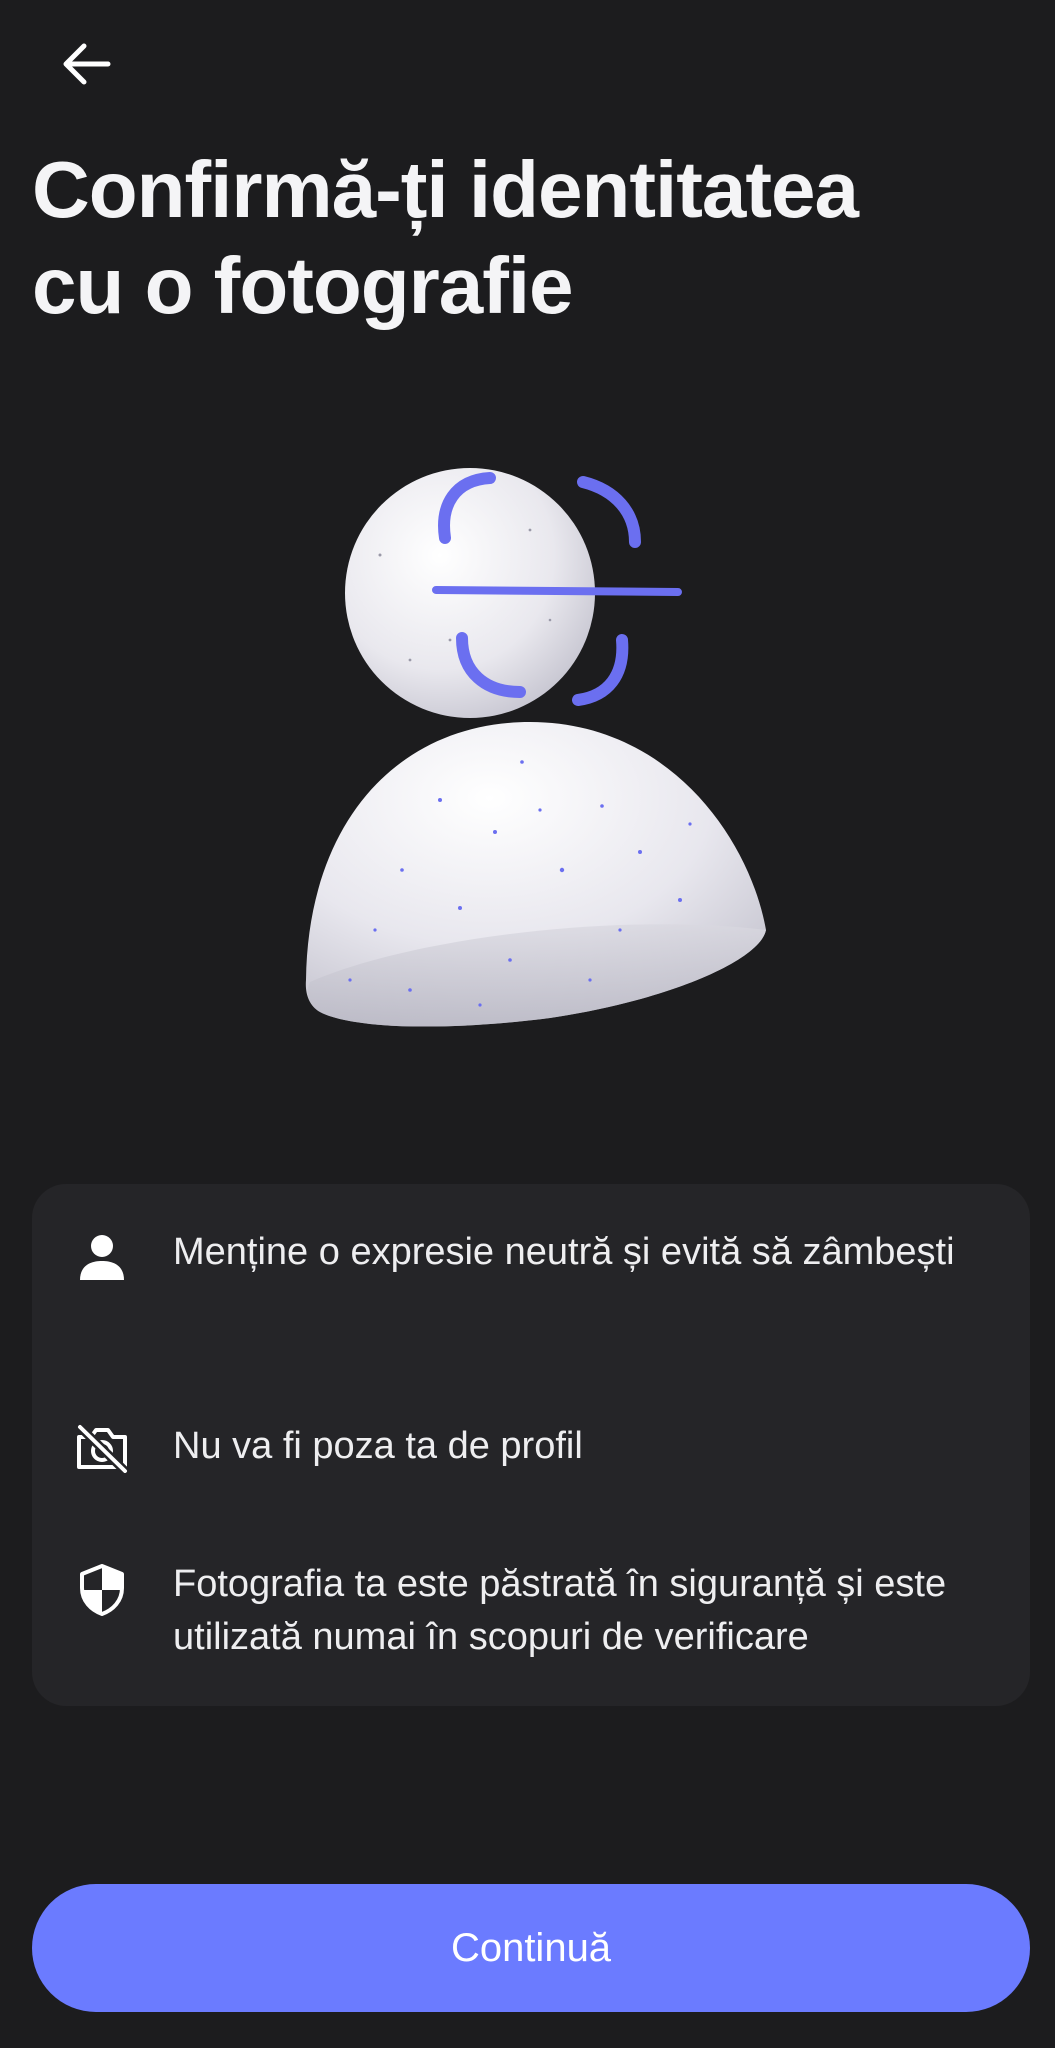  What do you see at coordinates (378, 1446) in the screenshot?
I see `info-text: Nu va fi poza ta de profil` at bounding box center [378, 1446].